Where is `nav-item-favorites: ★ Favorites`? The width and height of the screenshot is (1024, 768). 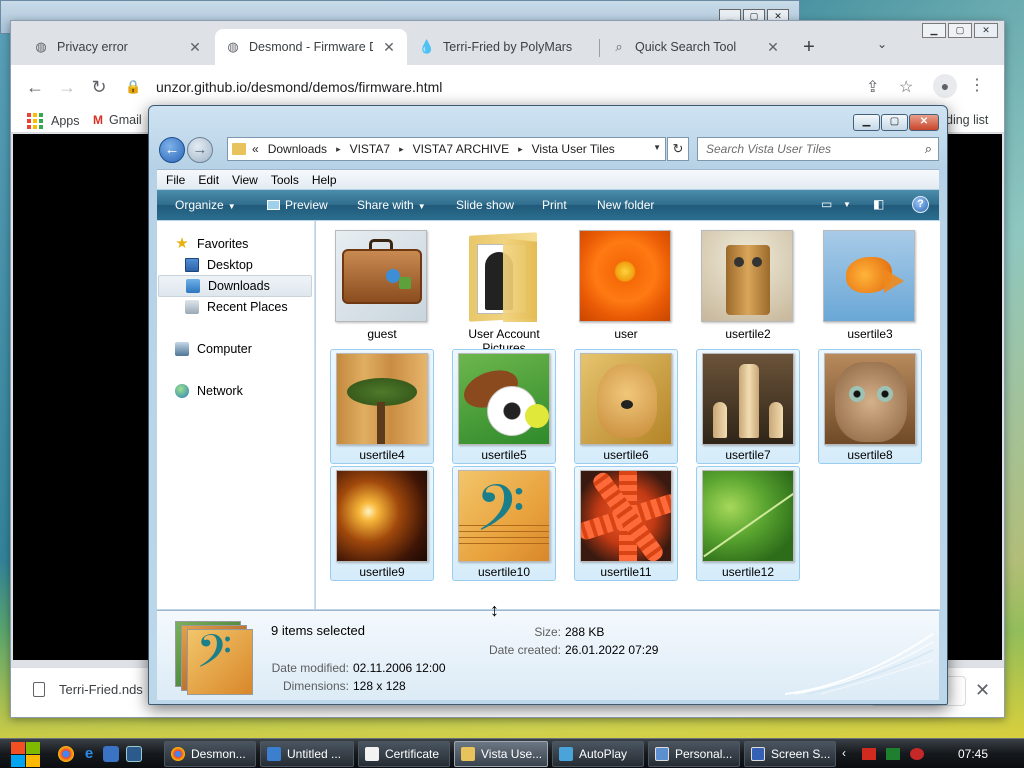 nav-item-favorites: ★ Favorites is located at coordinates (211, 244).